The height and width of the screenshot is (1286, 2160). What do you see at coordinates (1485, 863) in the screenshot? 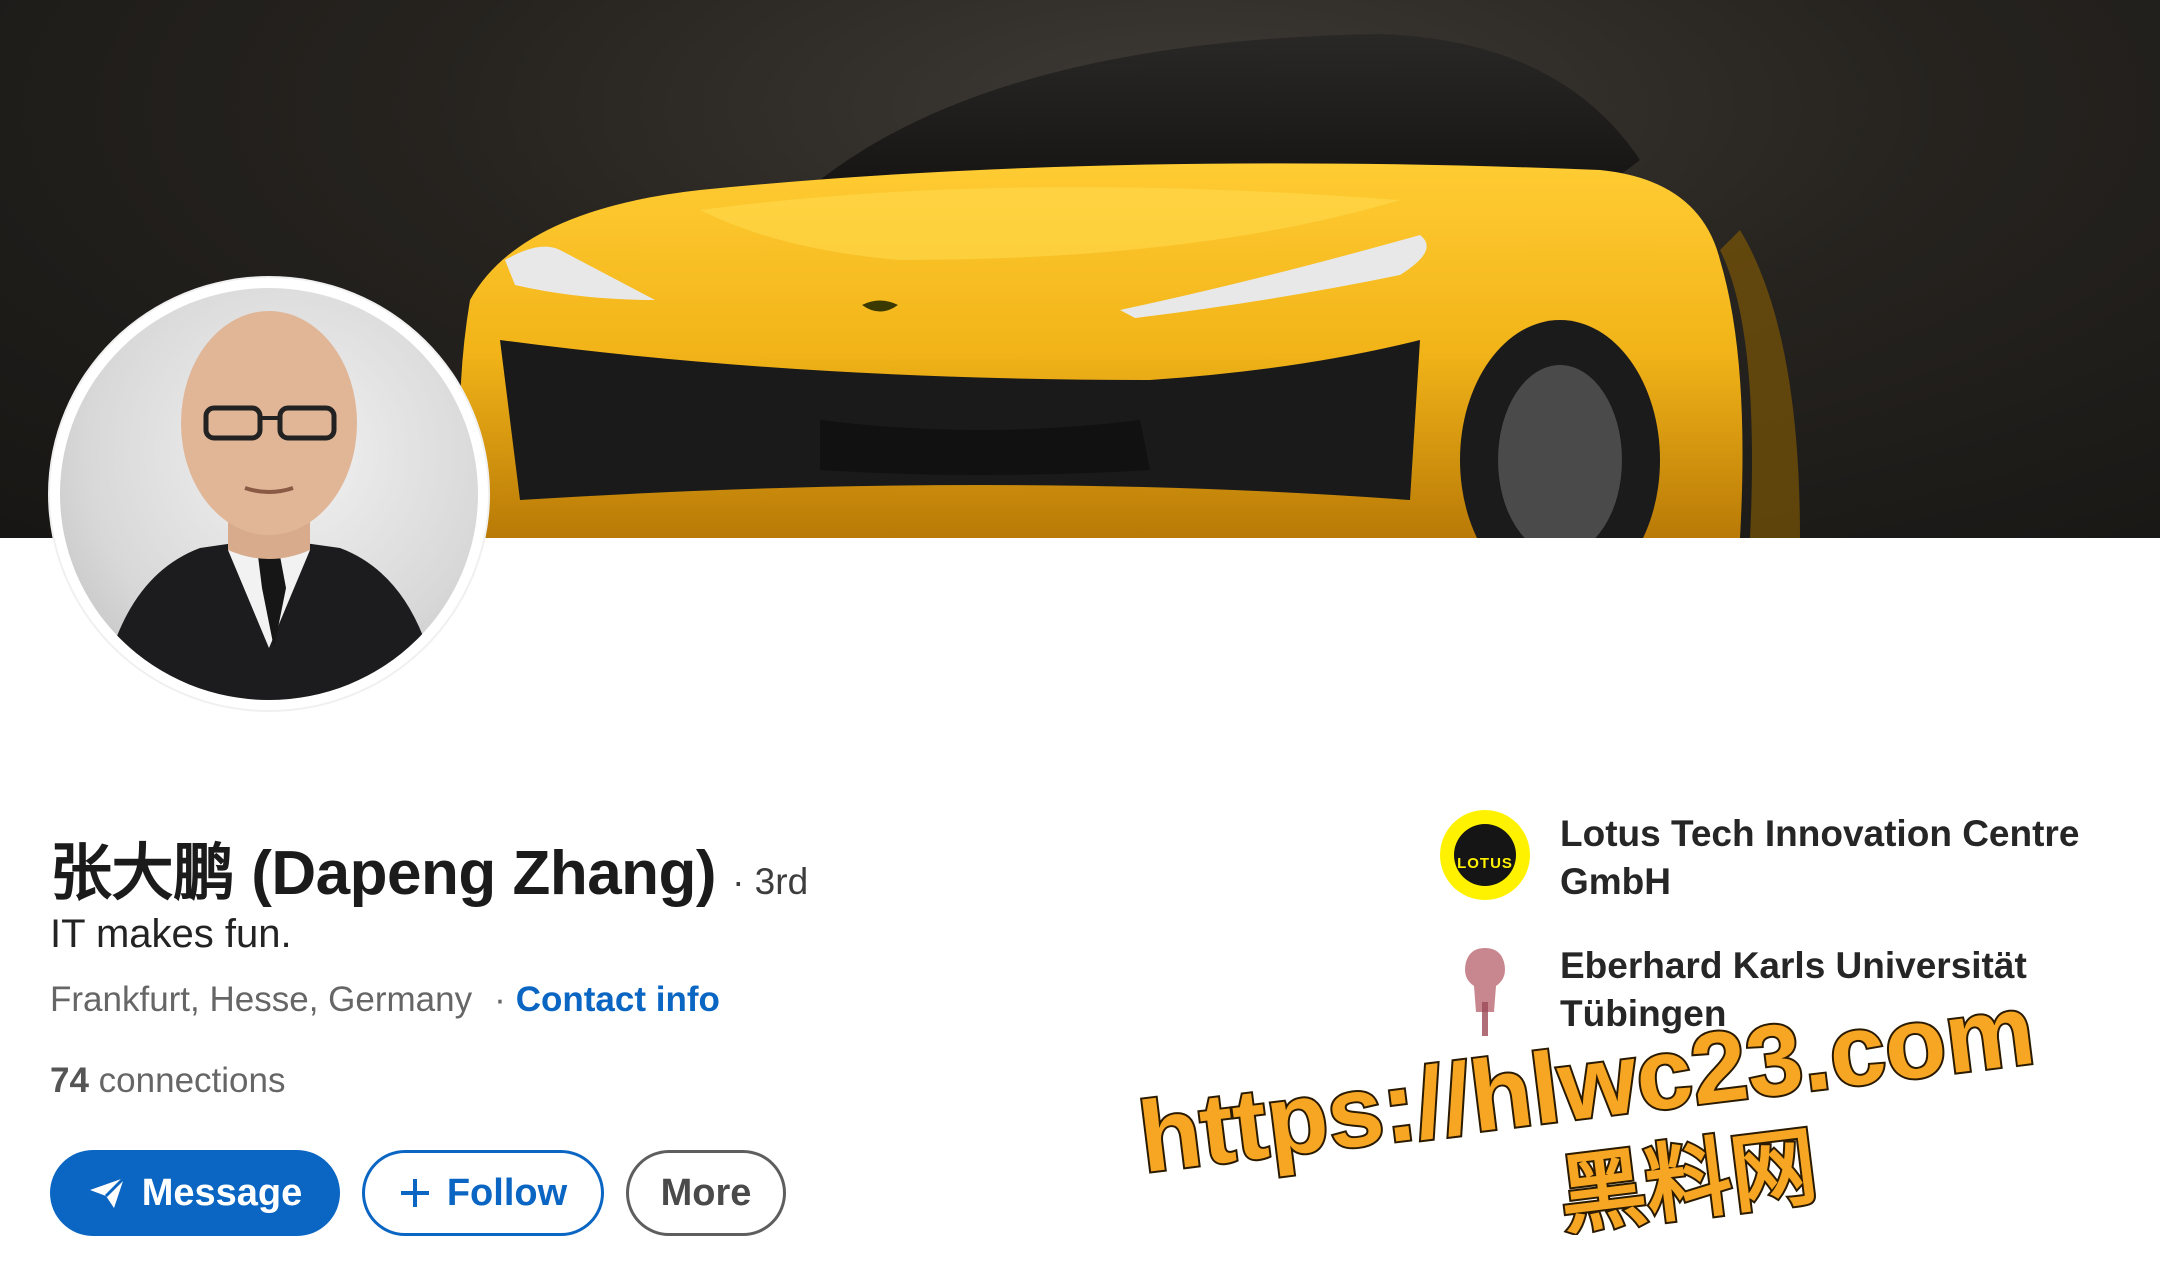
I see `lotus-logo-text: LOTUS` at bounding box center [1485, 863].